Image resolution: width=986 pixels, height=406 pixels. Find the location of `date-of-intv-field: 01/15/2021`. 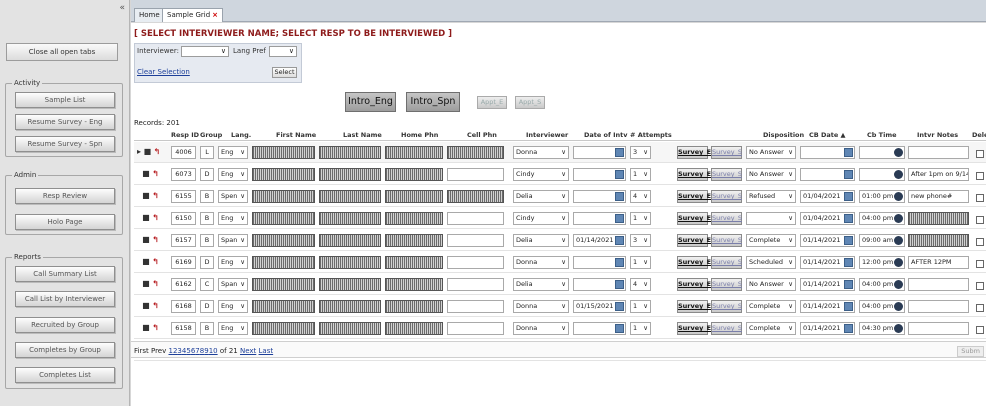

date-of-intv-field: 01/15/2021 is located at coordinates (599, 306).